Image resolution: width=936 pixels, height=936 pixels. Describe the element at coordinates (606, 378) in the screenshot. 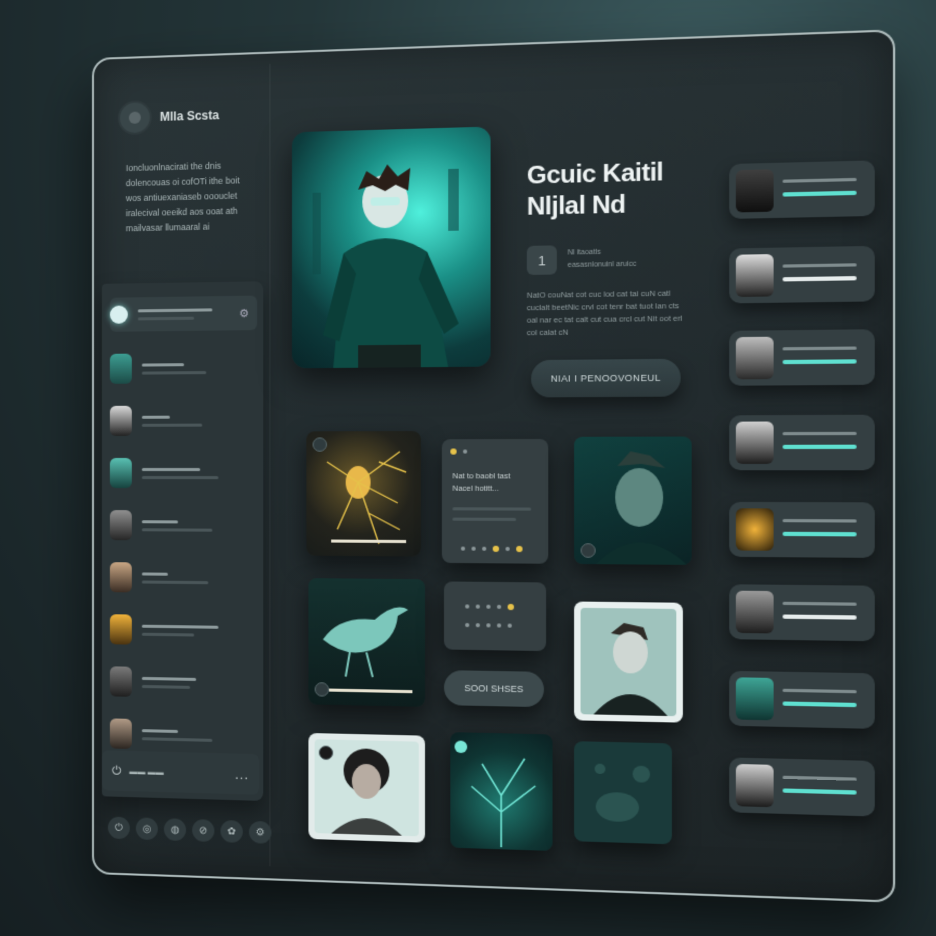

I see `cta-button: NIAI I PENOOVONEUL` at that location.